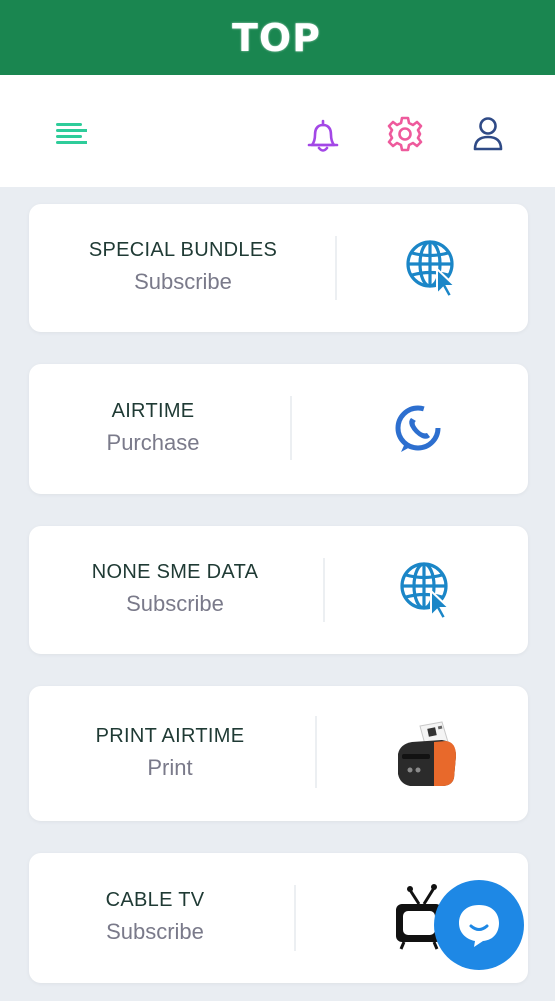 The image size is (555, 1001). What do you see at coordinates (175, 572) in the screenshot?
I see `service-title: NONE SME DATA` at bounding box center [175, 572].